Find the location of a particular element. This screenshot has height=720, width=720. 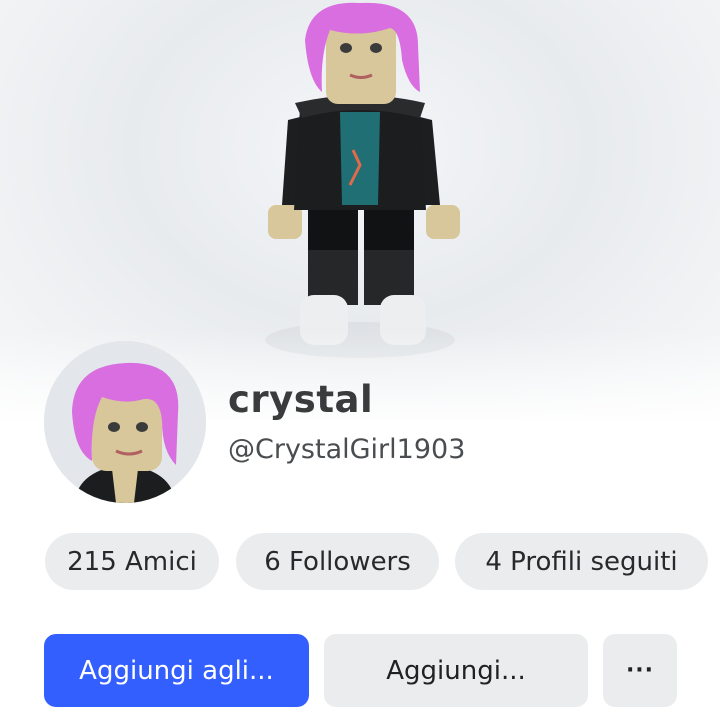

avatar-headshot-icon is located at coordinates (125, 422).